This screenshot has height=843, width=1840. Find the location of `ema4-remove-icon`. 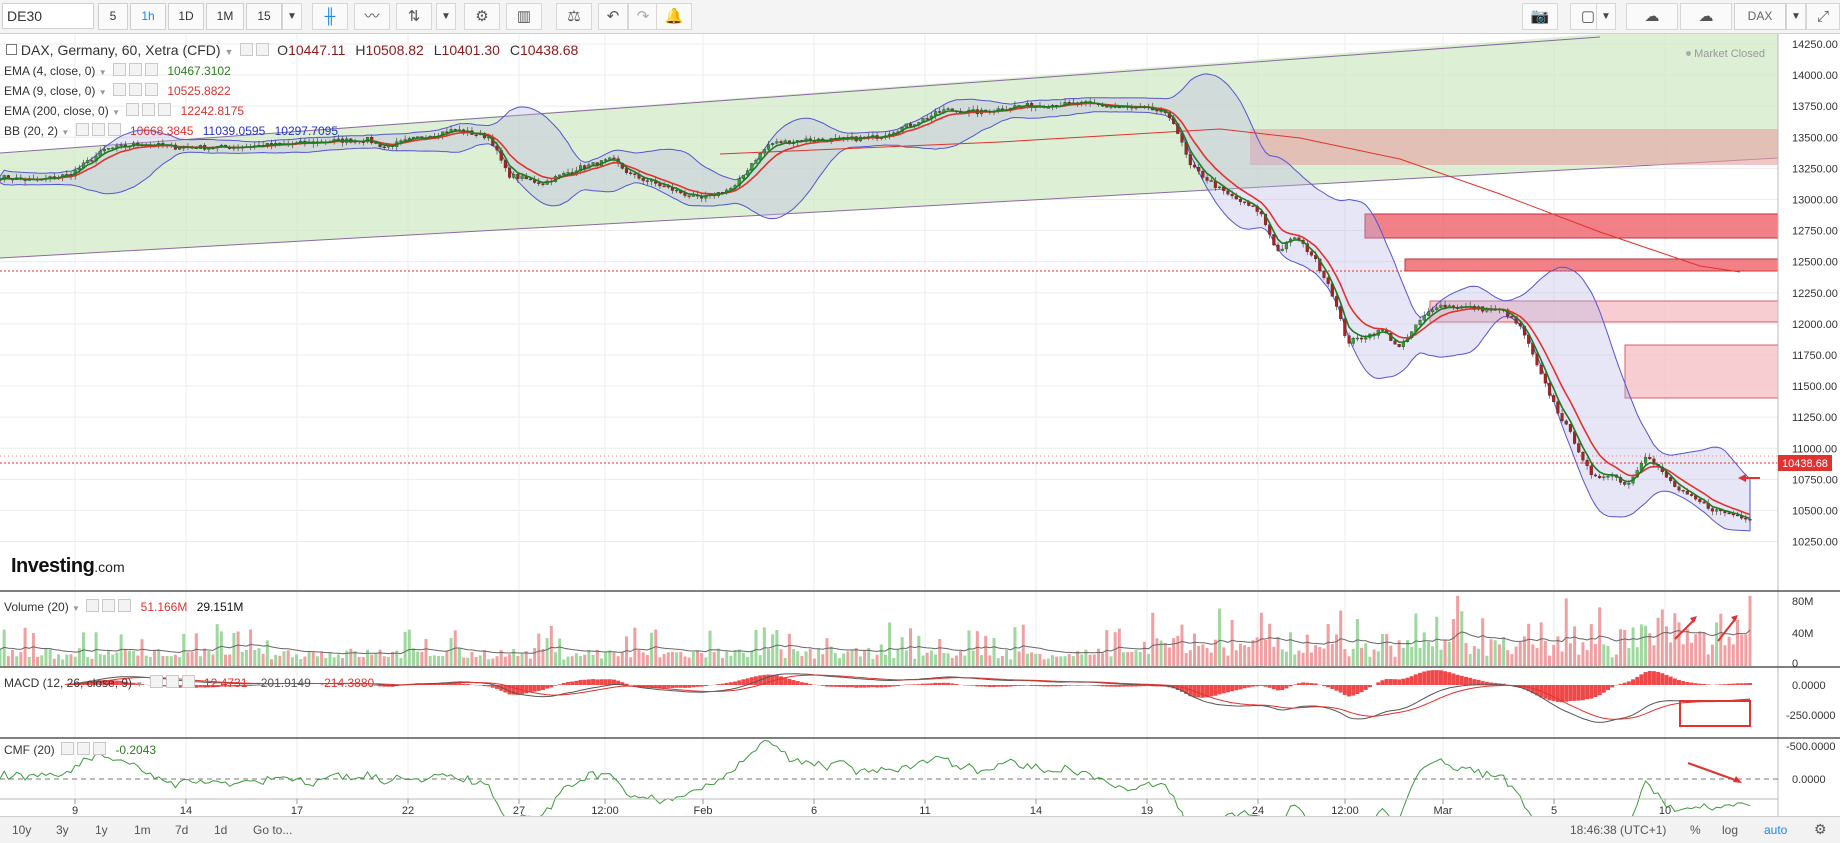

ema4-remove-icon is located at coordinates (151, 69).